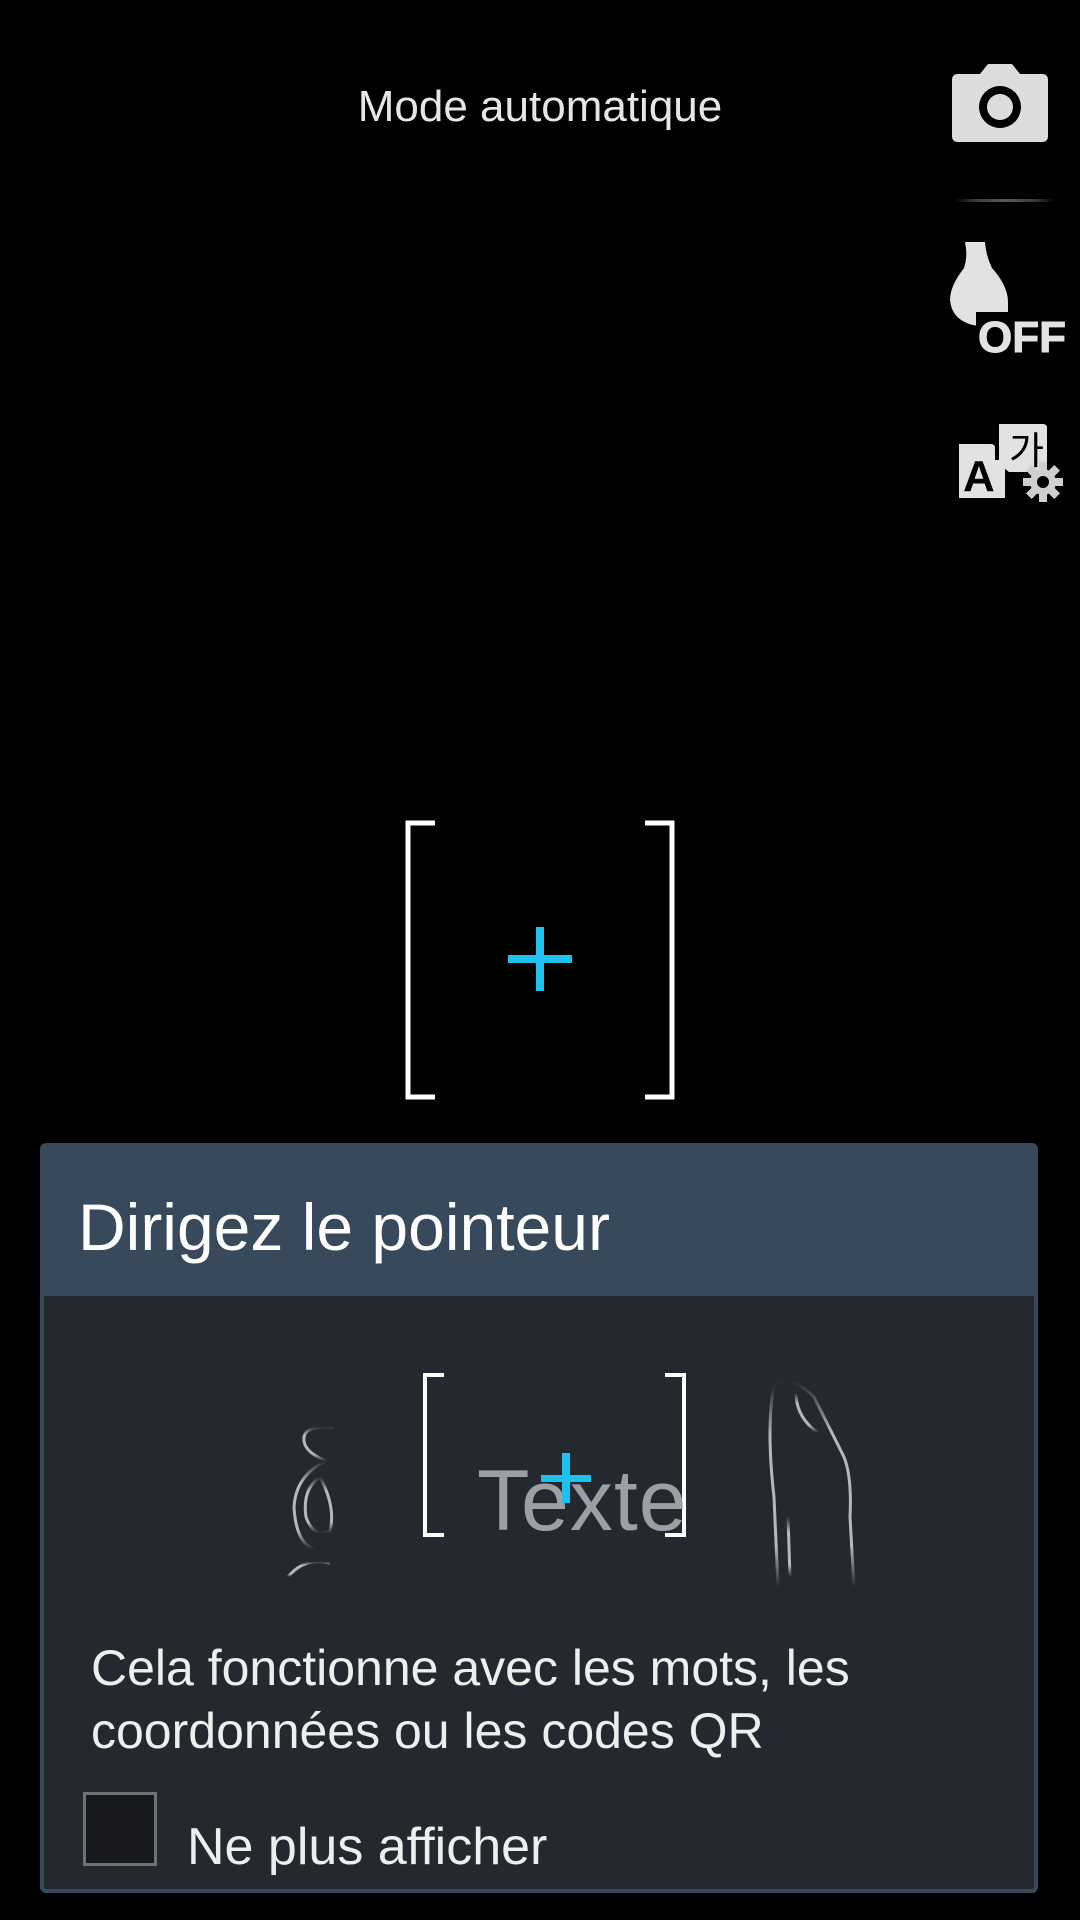  What do you see at coordinates (566, 1478) in the screenshot?
I see `illustration-crosshair-icon` at bounding box center [566, 1478].